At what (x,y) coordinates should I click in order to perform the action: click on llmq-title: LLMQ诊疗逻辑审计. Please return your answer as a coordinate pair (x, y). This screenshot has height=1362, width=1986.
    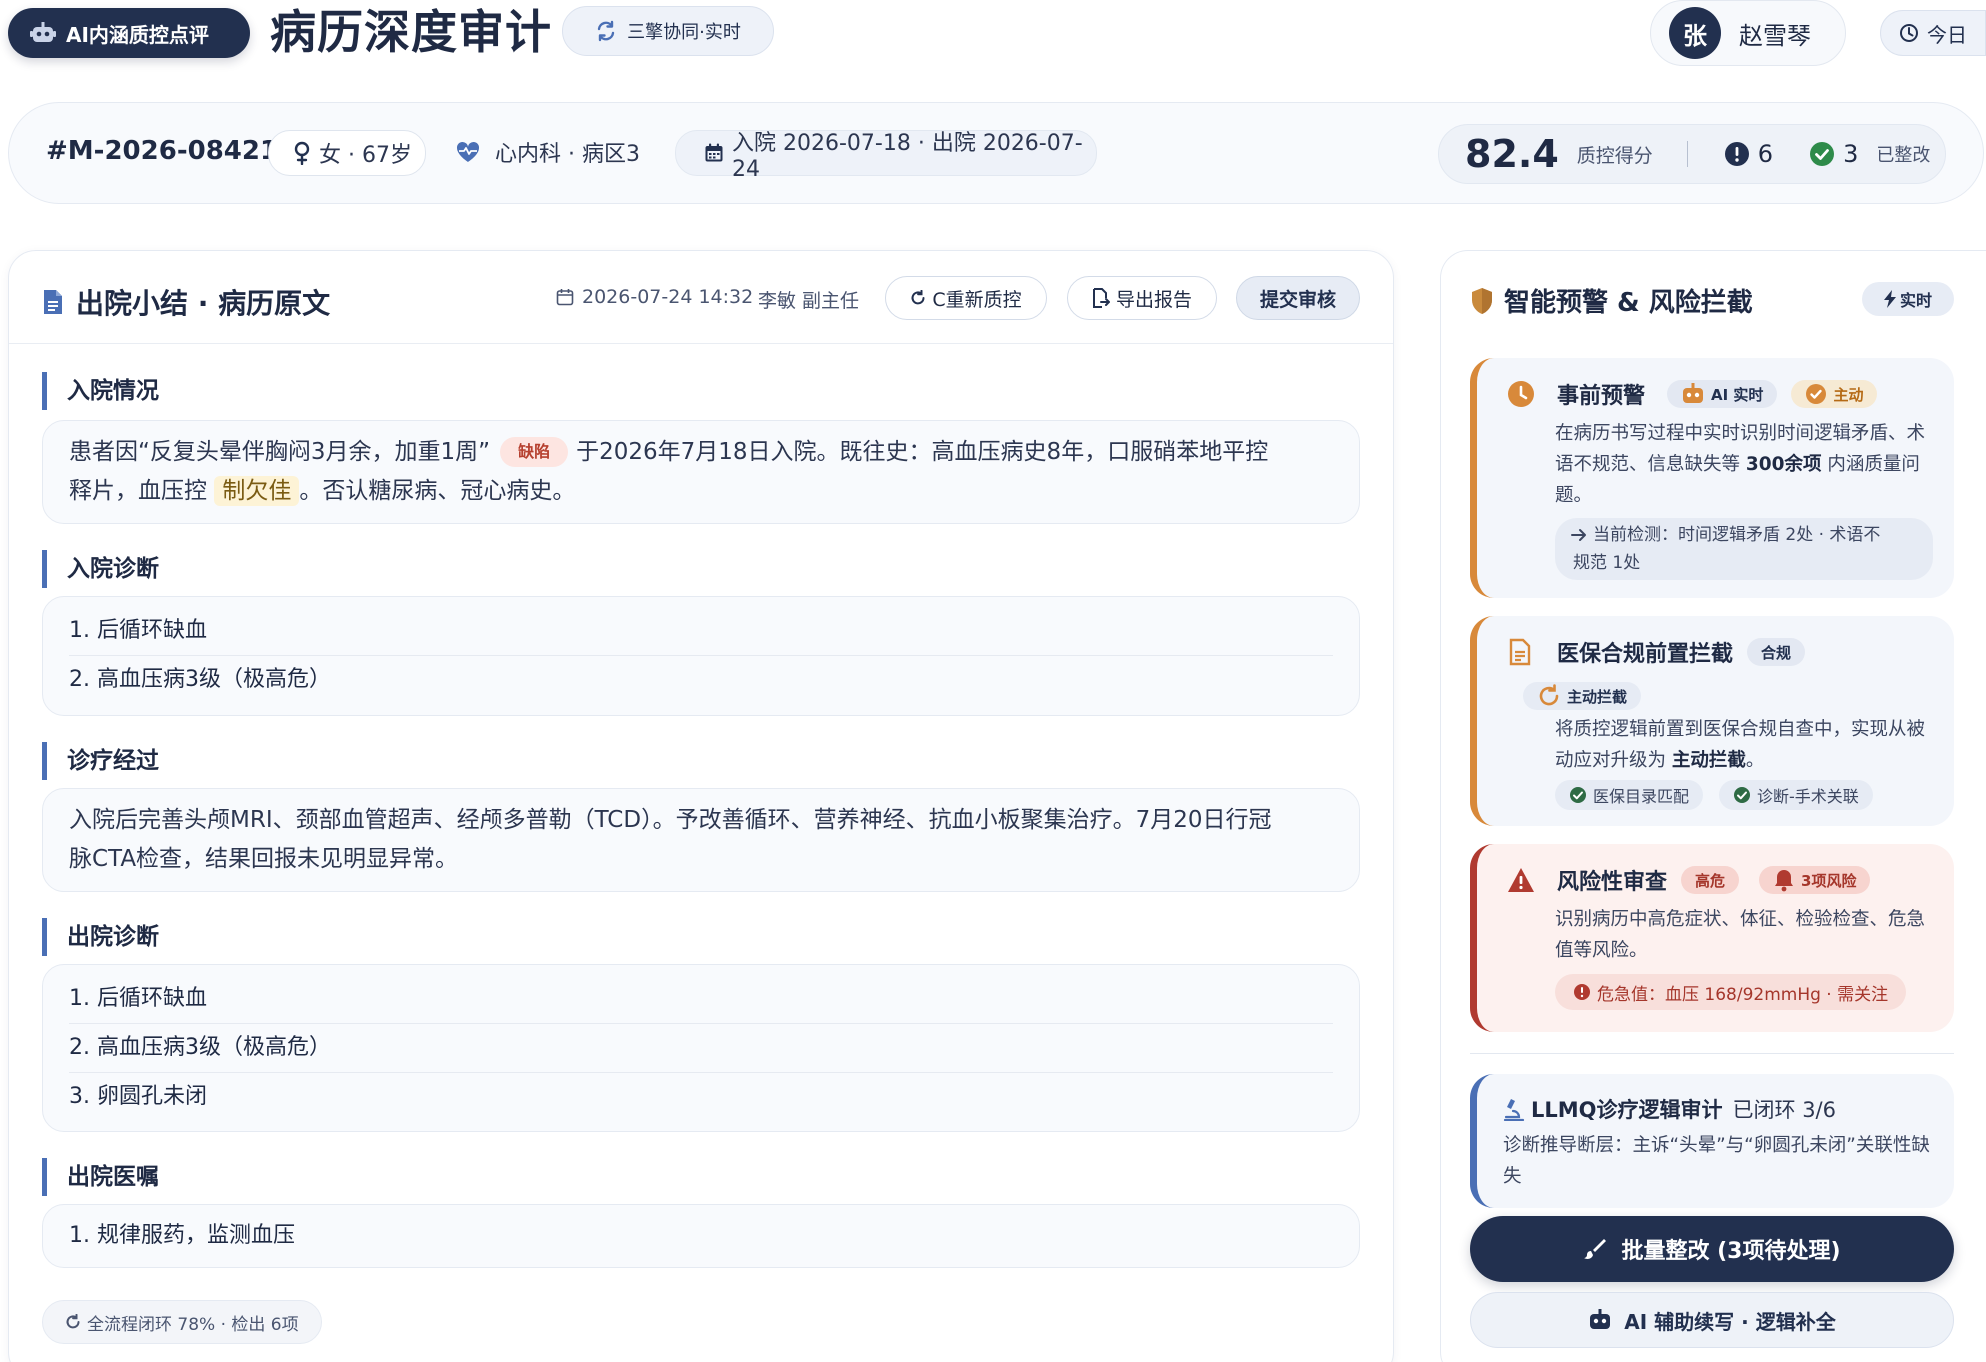
    Looking at the image, I should click on (1627, 1110).